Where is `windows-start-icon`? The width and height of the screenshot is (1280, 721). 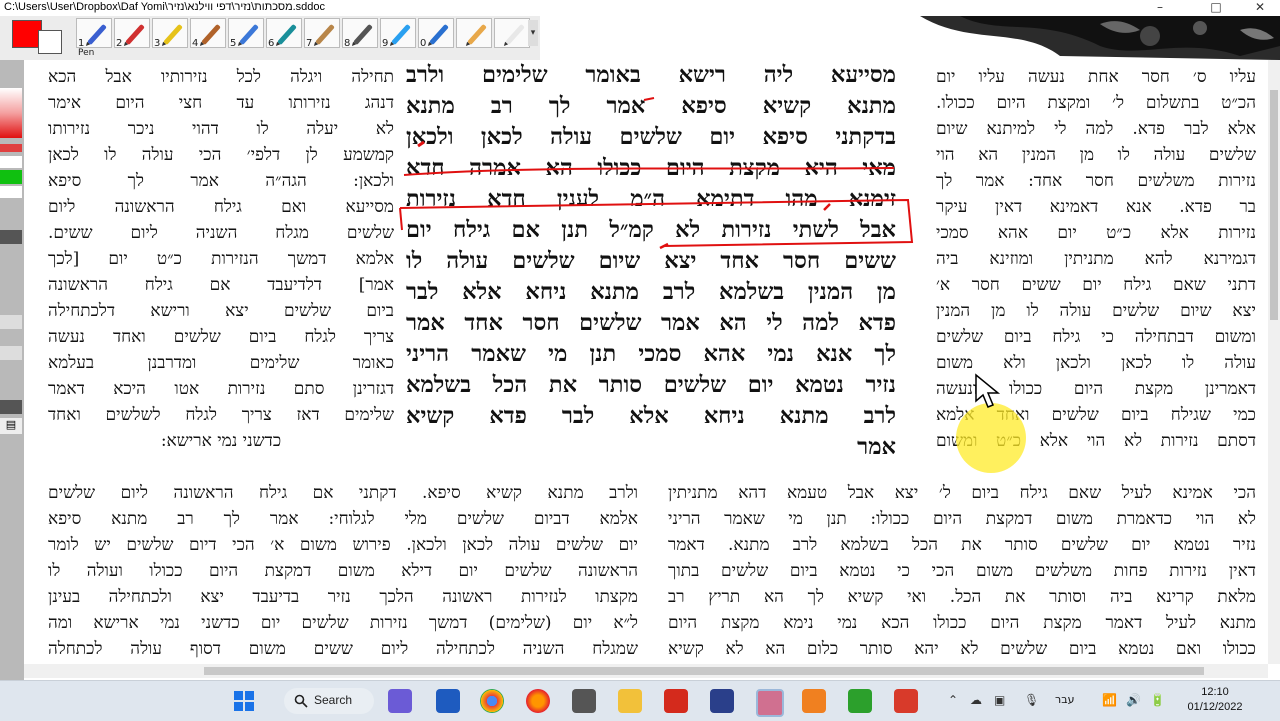
windows-start-icon is located at coordinates (244, 701).